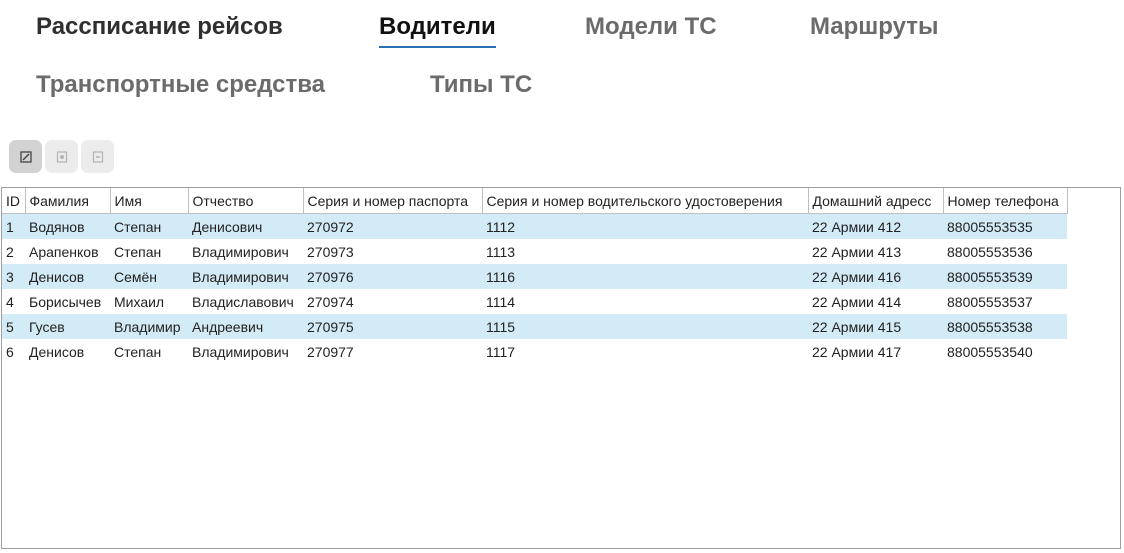  What do you see at coordinates (1005, 276) in the screenshot?
I see `cell-phone: 88005553539` at bounding box center [1005, 276].